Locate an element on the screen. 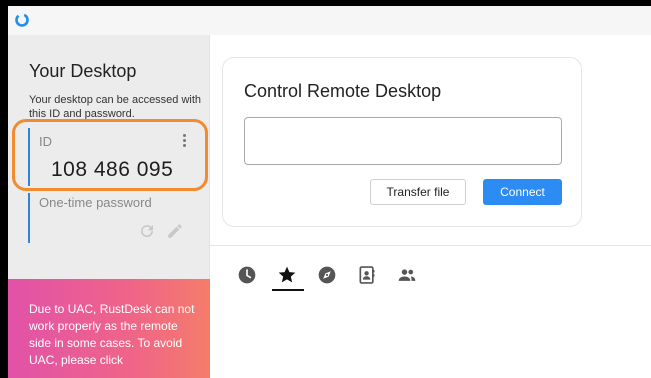 This screenshot has width=651, height=378. edit-pencil-icon is located at coordinates (175, 231).